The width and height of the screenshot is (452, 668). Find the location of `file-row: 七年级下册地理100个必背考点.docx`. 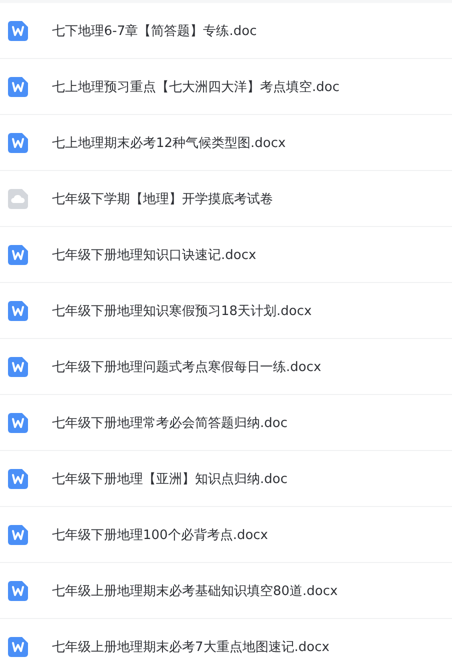

file-row: 七年级下册地理100个必背考点.docx is located at coordinates (226, 535).